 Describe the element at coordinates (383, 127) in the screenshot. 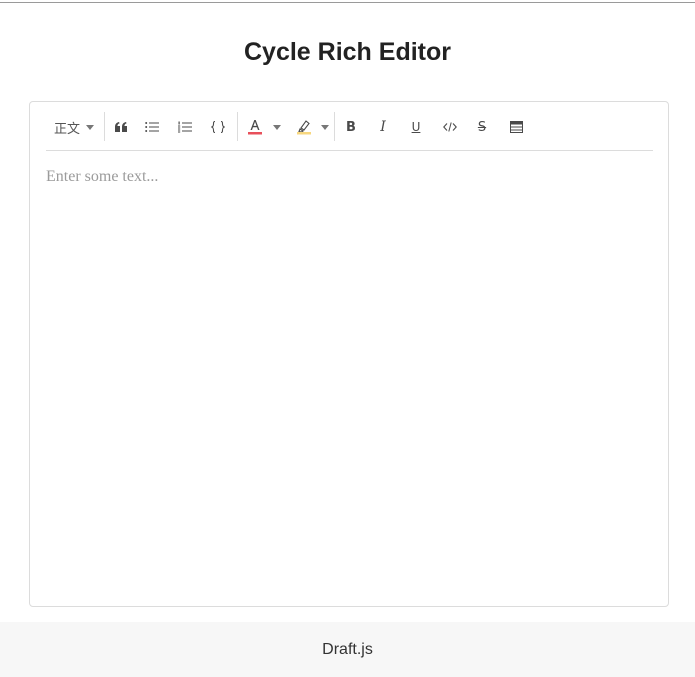

I see `italic-icon: I` at that location.